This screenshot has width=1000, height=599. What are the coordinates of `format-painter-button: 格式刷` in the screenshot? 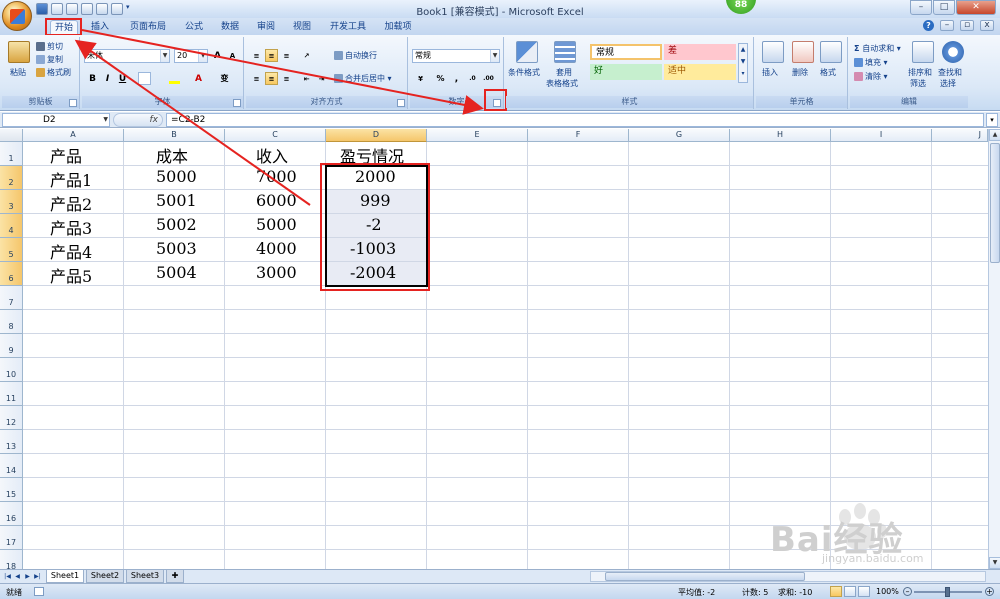 It's located at (53, 72).